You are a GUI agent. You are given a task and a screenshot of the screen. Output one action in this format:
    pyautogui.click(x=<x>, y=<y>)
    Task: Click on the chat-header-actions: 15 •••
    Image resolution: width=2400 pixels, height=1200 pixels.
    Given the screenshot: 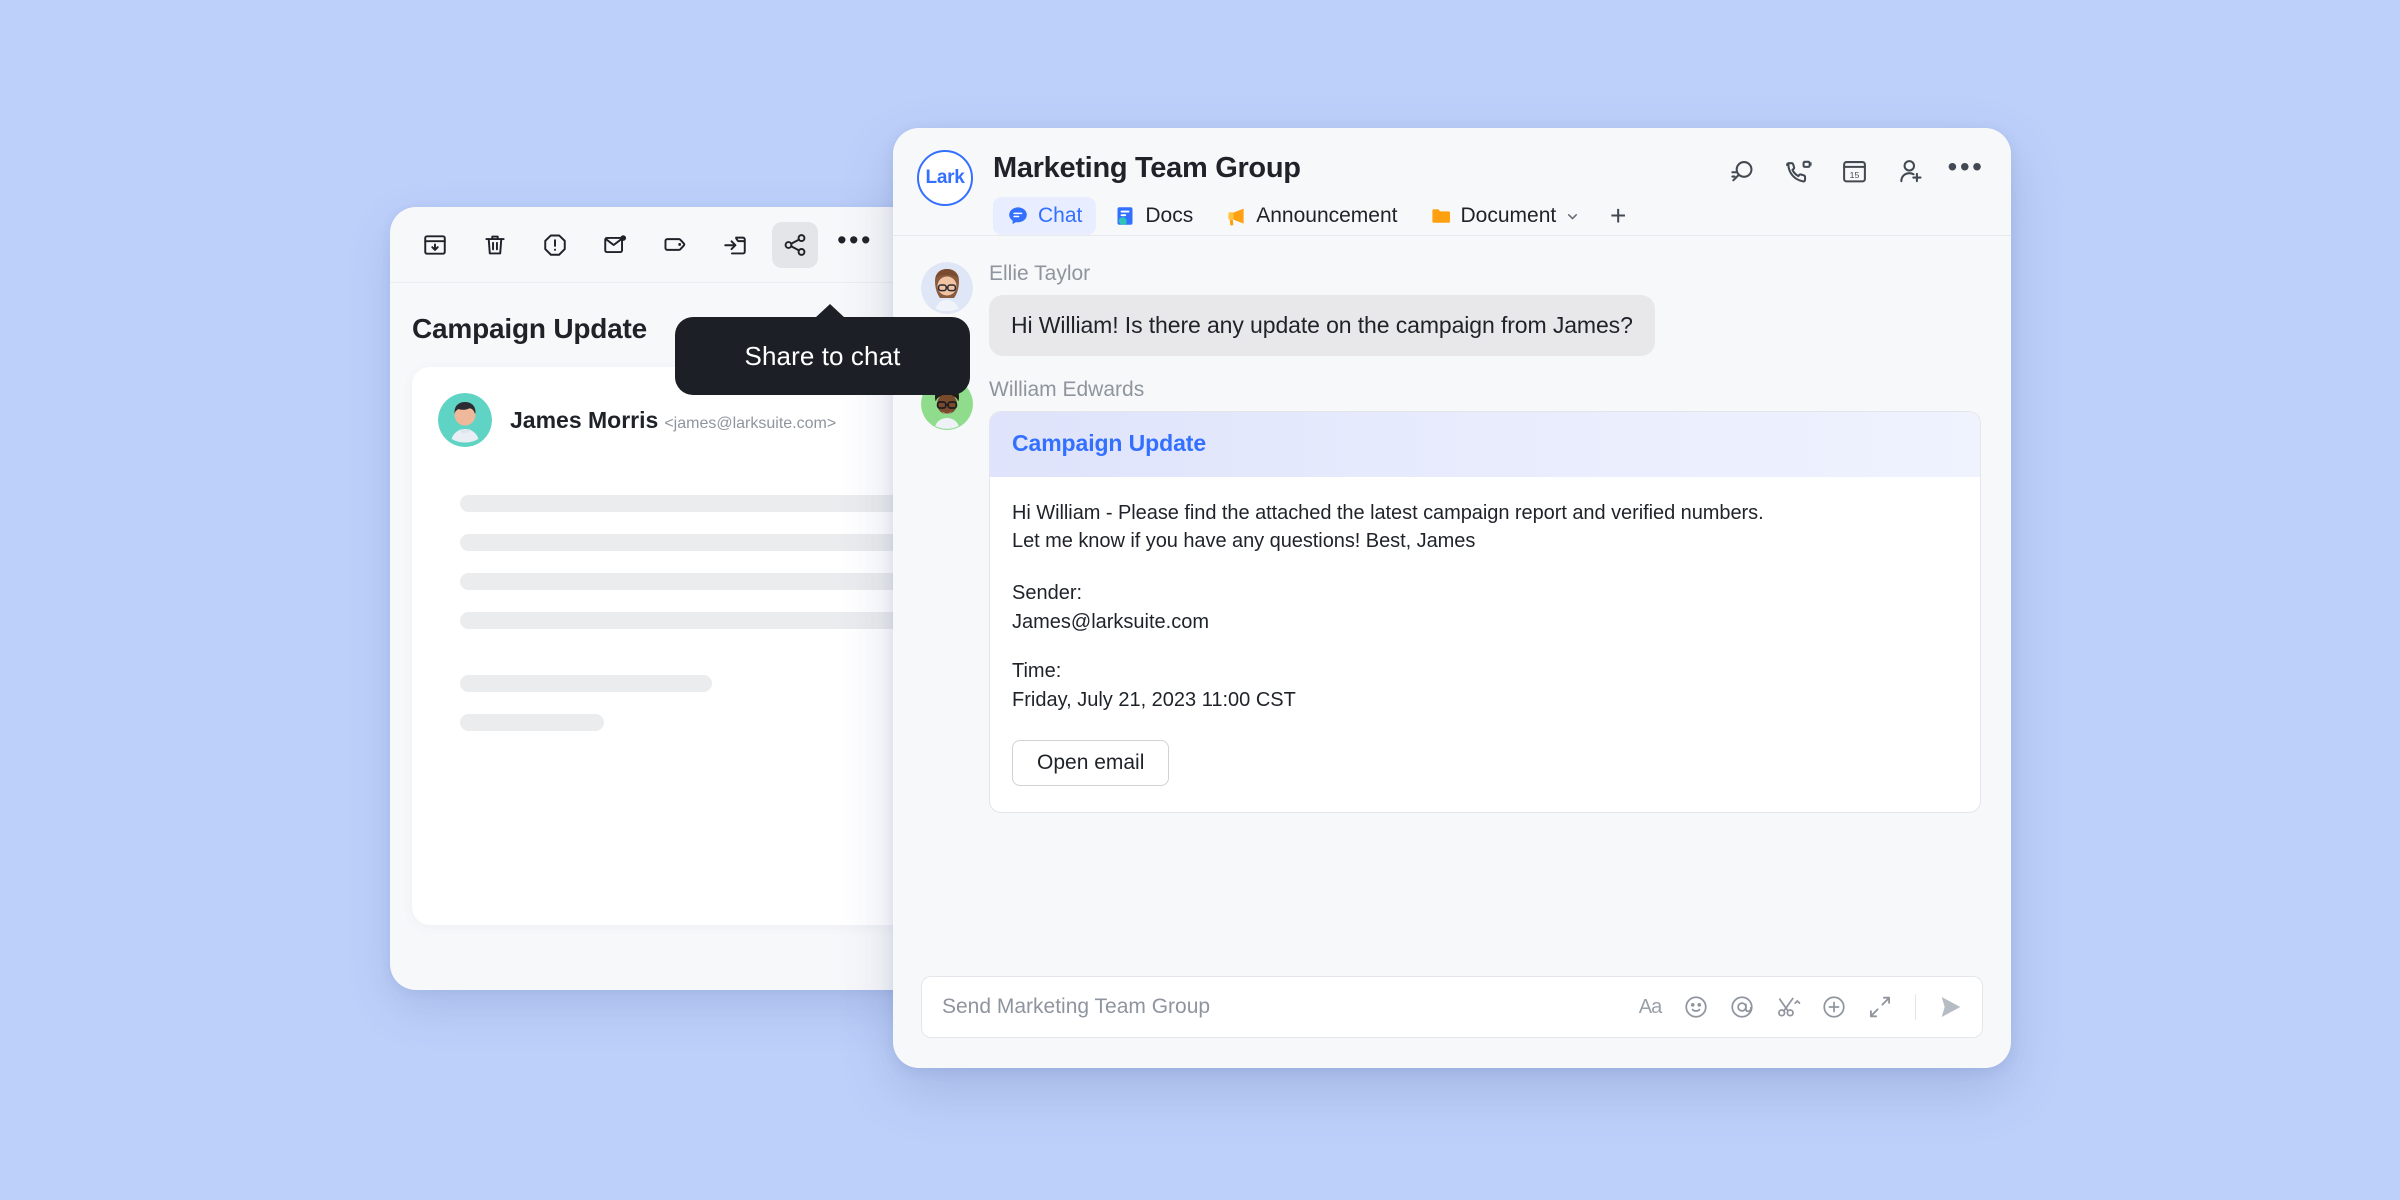 What is the action you would take?
    pyautogui.click(x=1854, y=170)
    